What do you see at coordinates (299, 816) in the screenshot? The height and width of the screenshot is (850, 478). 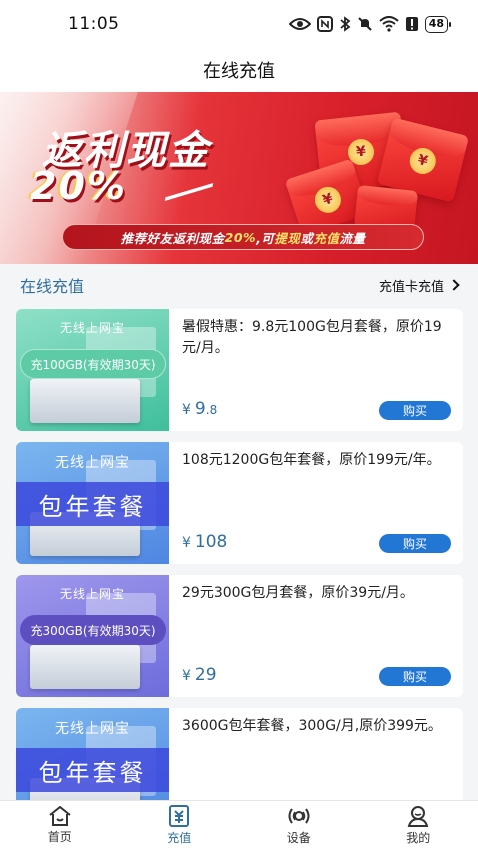 I see `device-icon` at bounding box center [299, 816].